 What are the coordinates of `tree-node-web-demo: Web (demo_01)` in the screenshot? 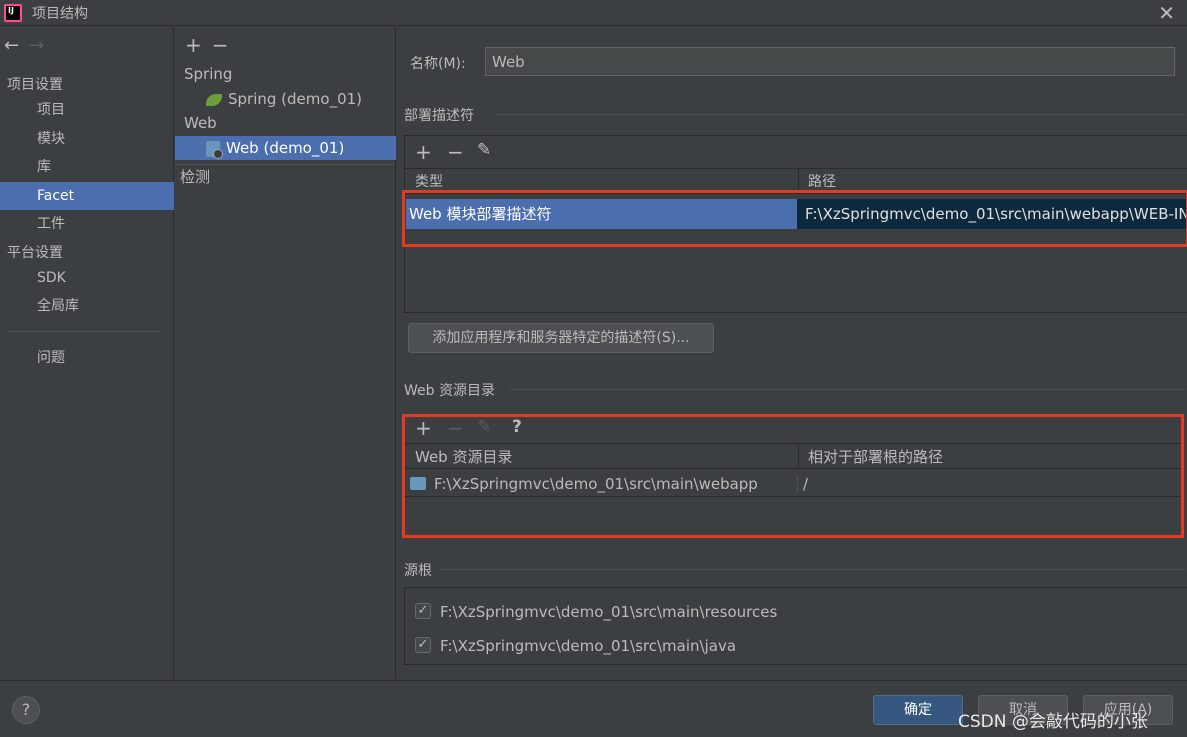 It's located at (285, 148).